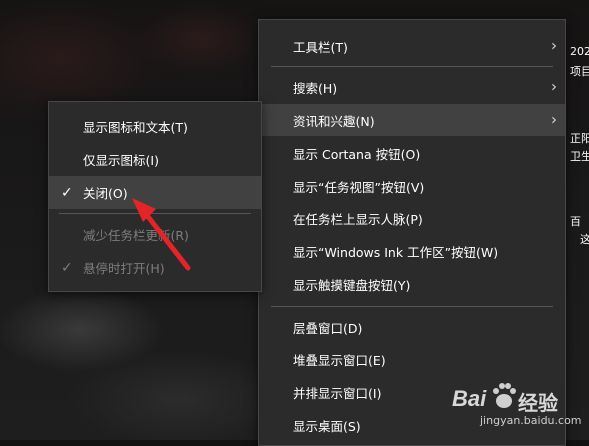 This screenshot has width=589, height=446. What do you see at coordinates (469, 398) in the screenshot?
I see `watermark-brand: Bai` at bounding box center [469, 398].